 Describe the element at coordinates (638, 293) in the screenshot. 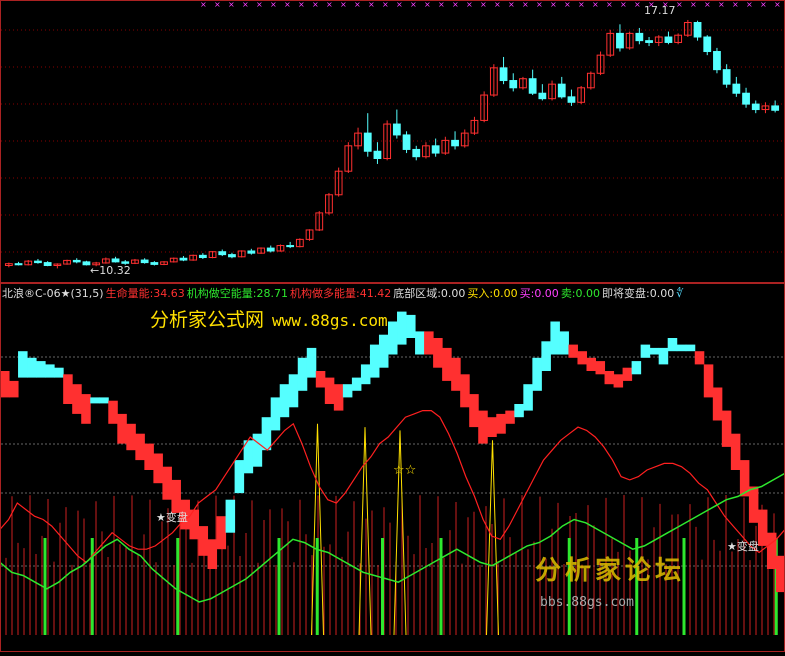

I see `change-soon-value: 即将变盘:0.00` at that location.